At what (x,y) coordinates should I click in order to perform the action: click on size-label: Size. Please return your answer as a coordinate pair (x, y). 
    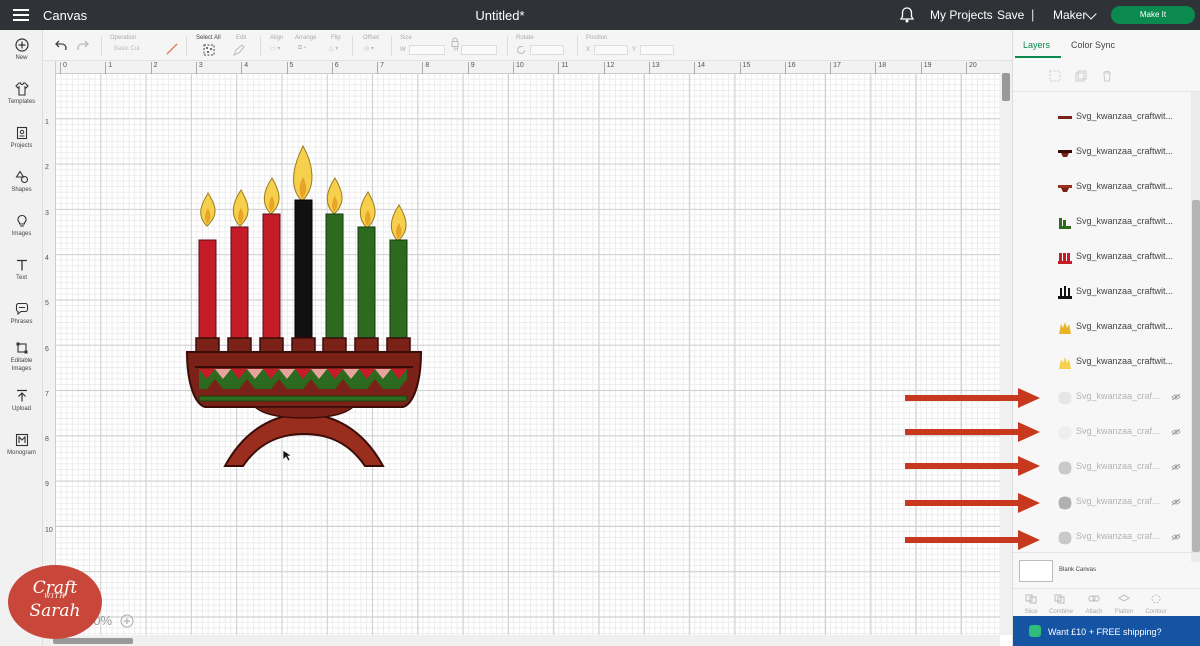
    Looking at the image, I should click on (406, 38).